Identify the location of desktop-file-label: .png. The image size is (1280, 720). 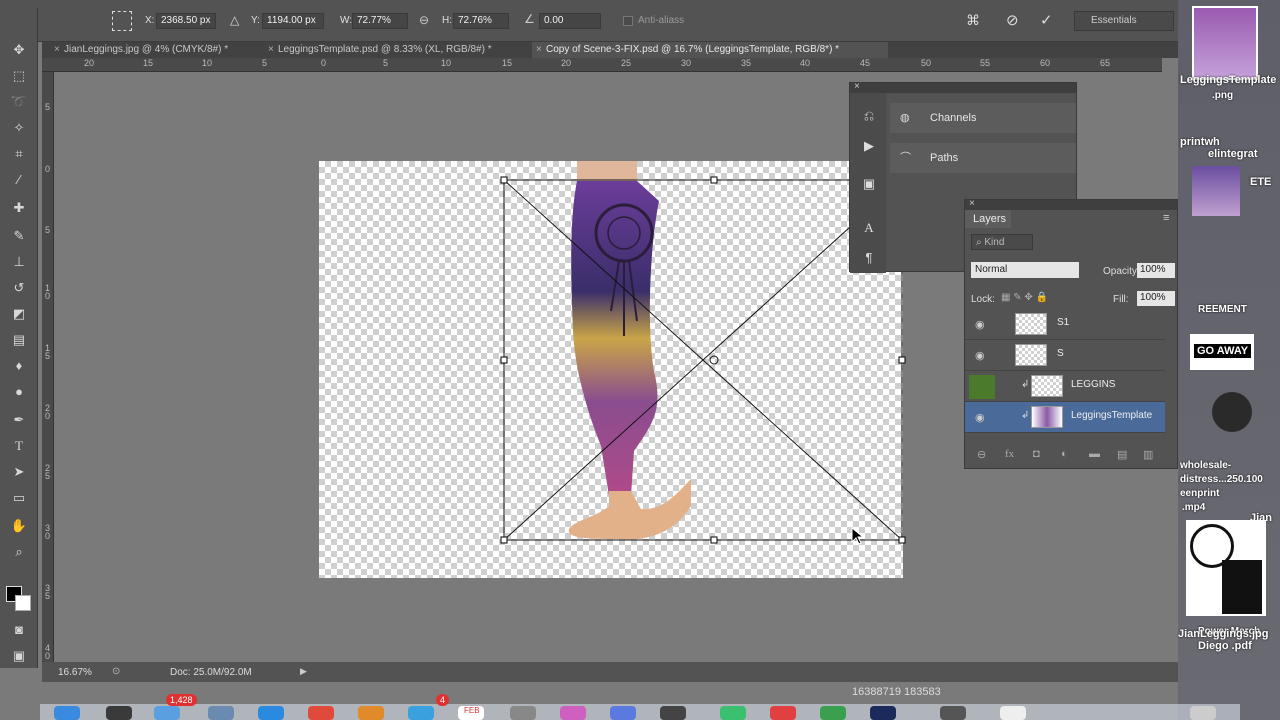
(1222, 95).